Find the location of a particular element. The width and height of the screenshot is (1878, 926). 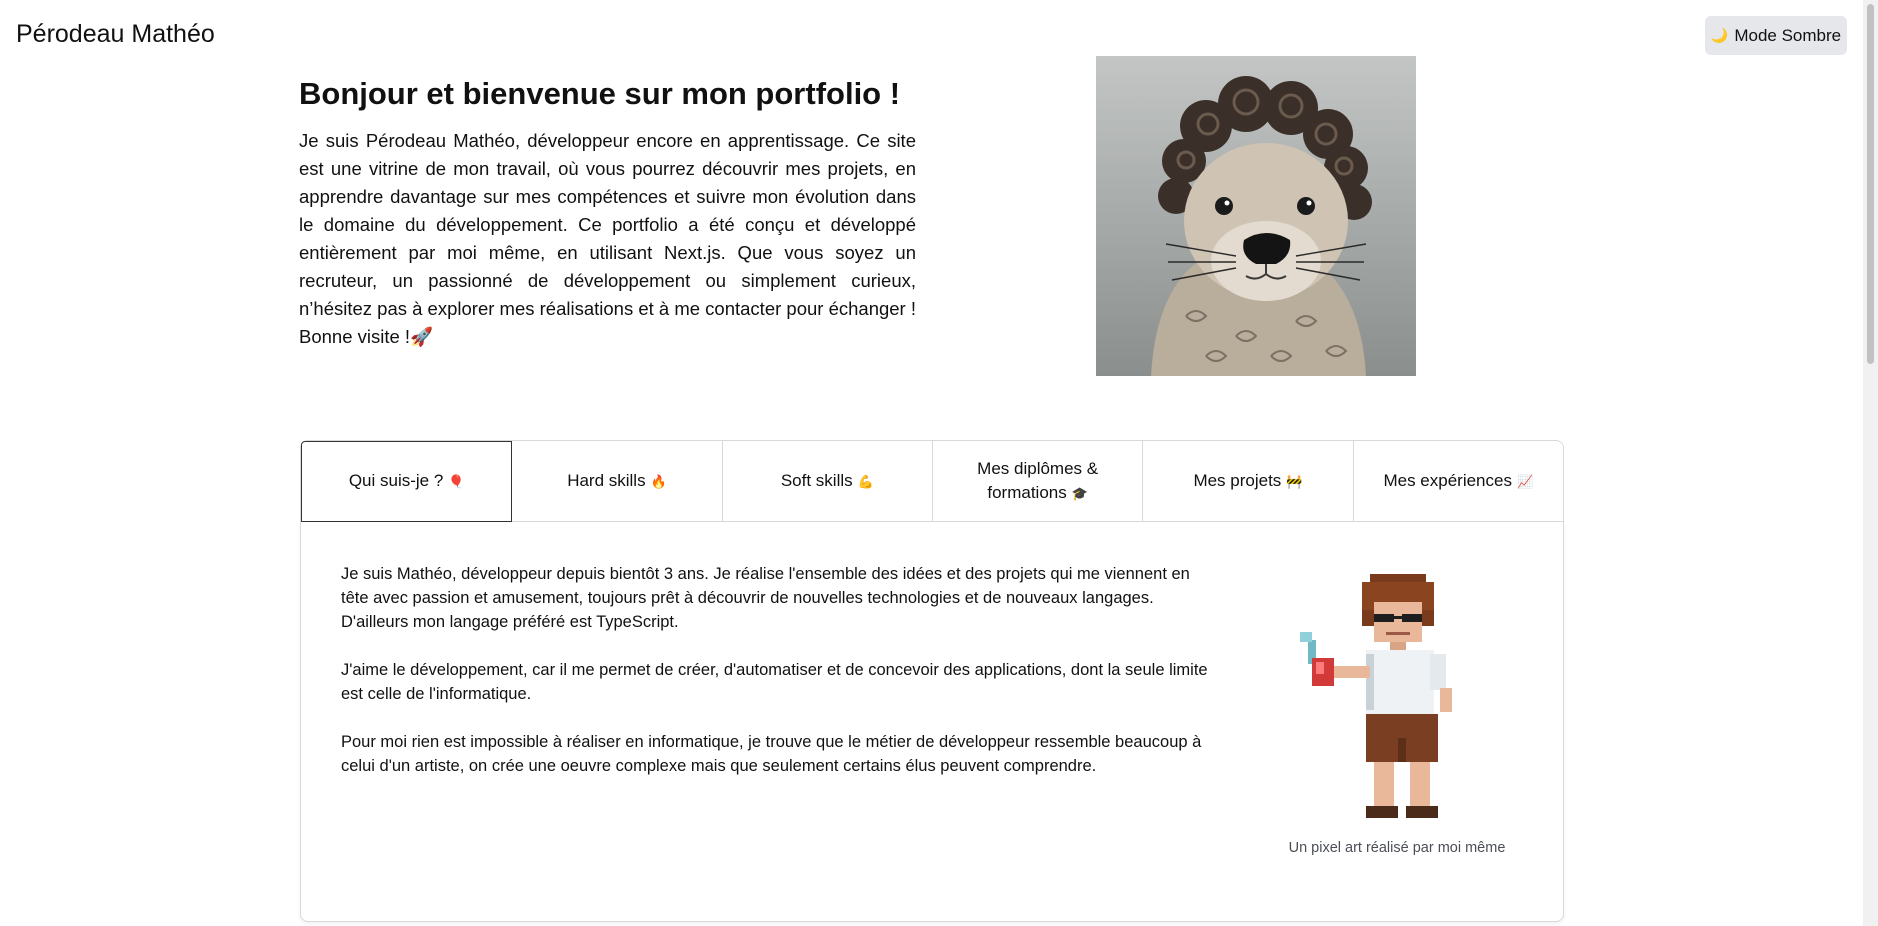

dark-mode-button: 🌙 Mode Sombre is located at coordinates (1776, 35).